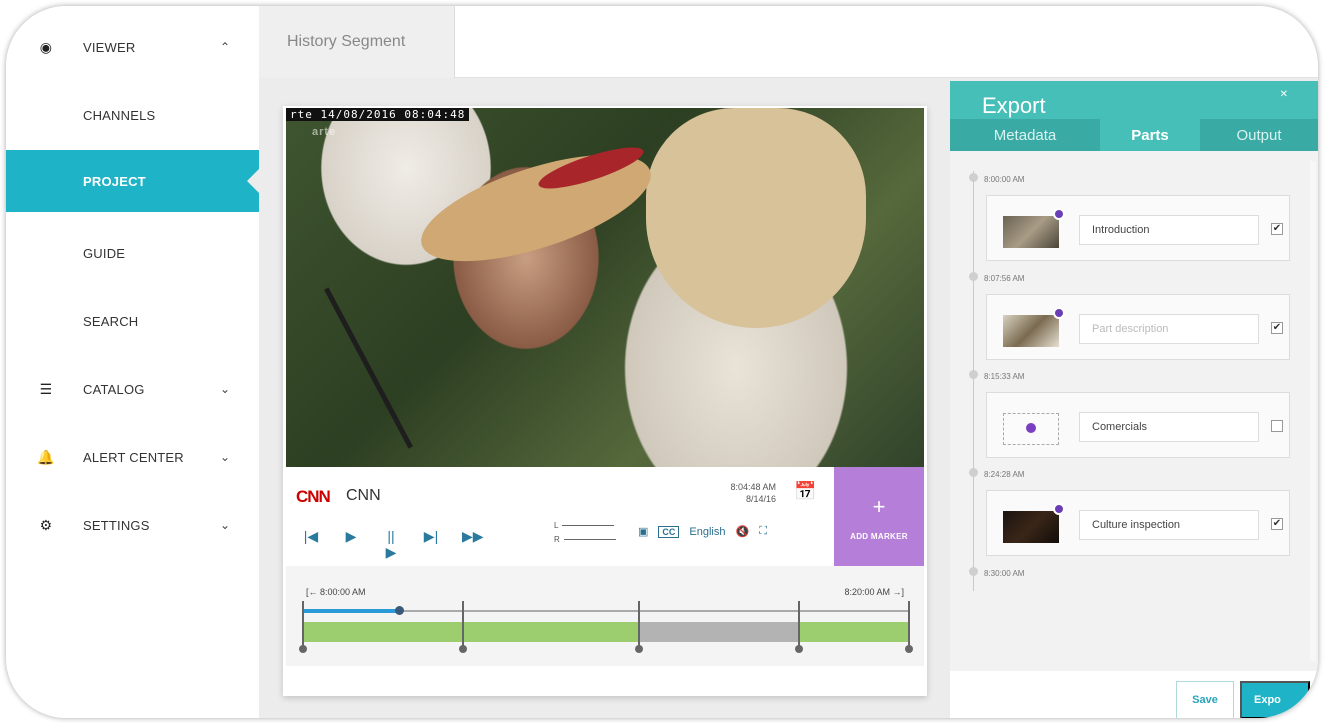 This screenshot has width=1327, height=723. I want to click on part-time-label: 8:07:56 AM, so click(1004, 278).